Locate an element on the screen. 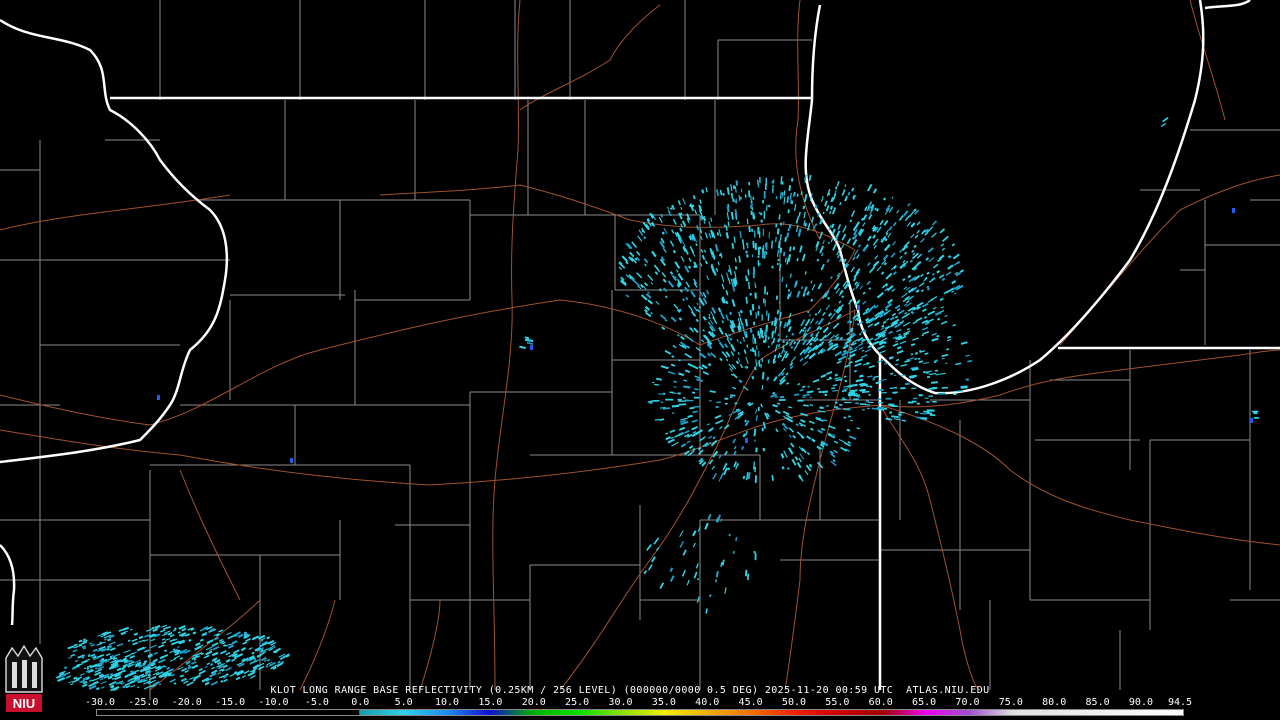  colorbar-tick-label: 75.0 is located at coordinates (1010, 702).